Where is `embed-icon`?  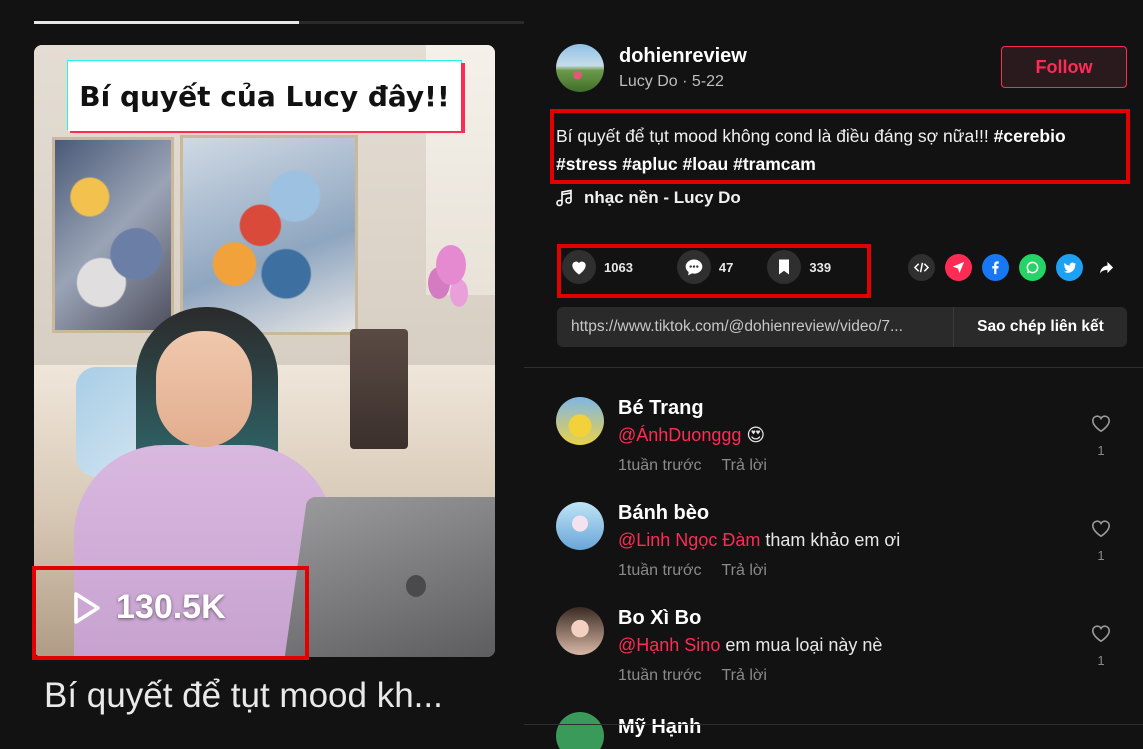 embed-icon is located at coordinates (921, 267).